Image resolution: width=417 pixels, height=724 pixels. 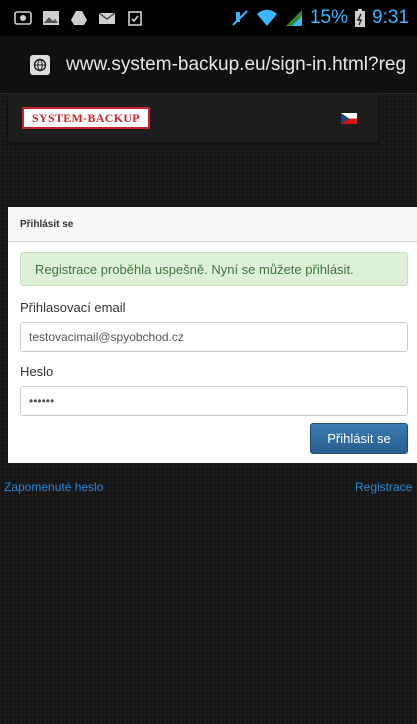 What do you see at coordinates (37, 371) in the screenshot?
I see `password-label: Heslo` at bounding box center [37, 371].